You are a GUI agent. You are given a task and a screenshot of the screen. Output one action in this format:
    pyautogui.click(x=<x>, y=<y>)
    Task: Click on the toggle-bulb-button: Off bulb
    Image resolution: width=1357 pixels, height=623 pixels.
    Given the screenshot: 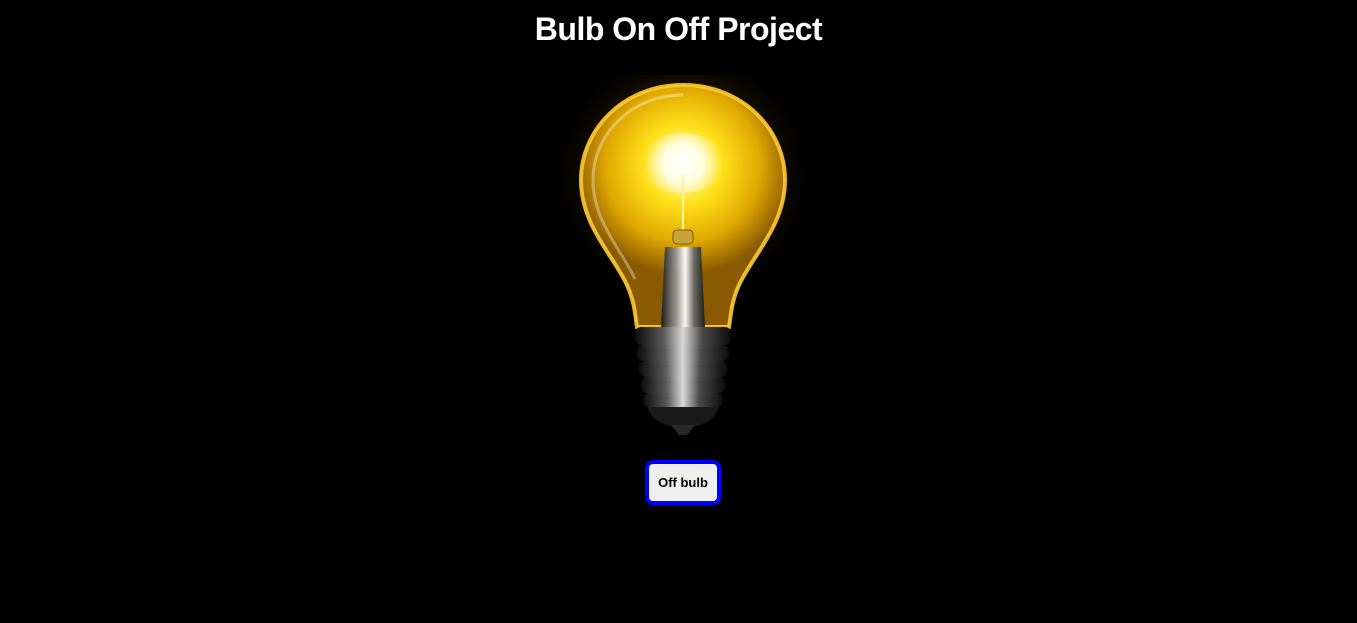 What is the action you would take?
    pyautogui.click(x=683, y=482)
    